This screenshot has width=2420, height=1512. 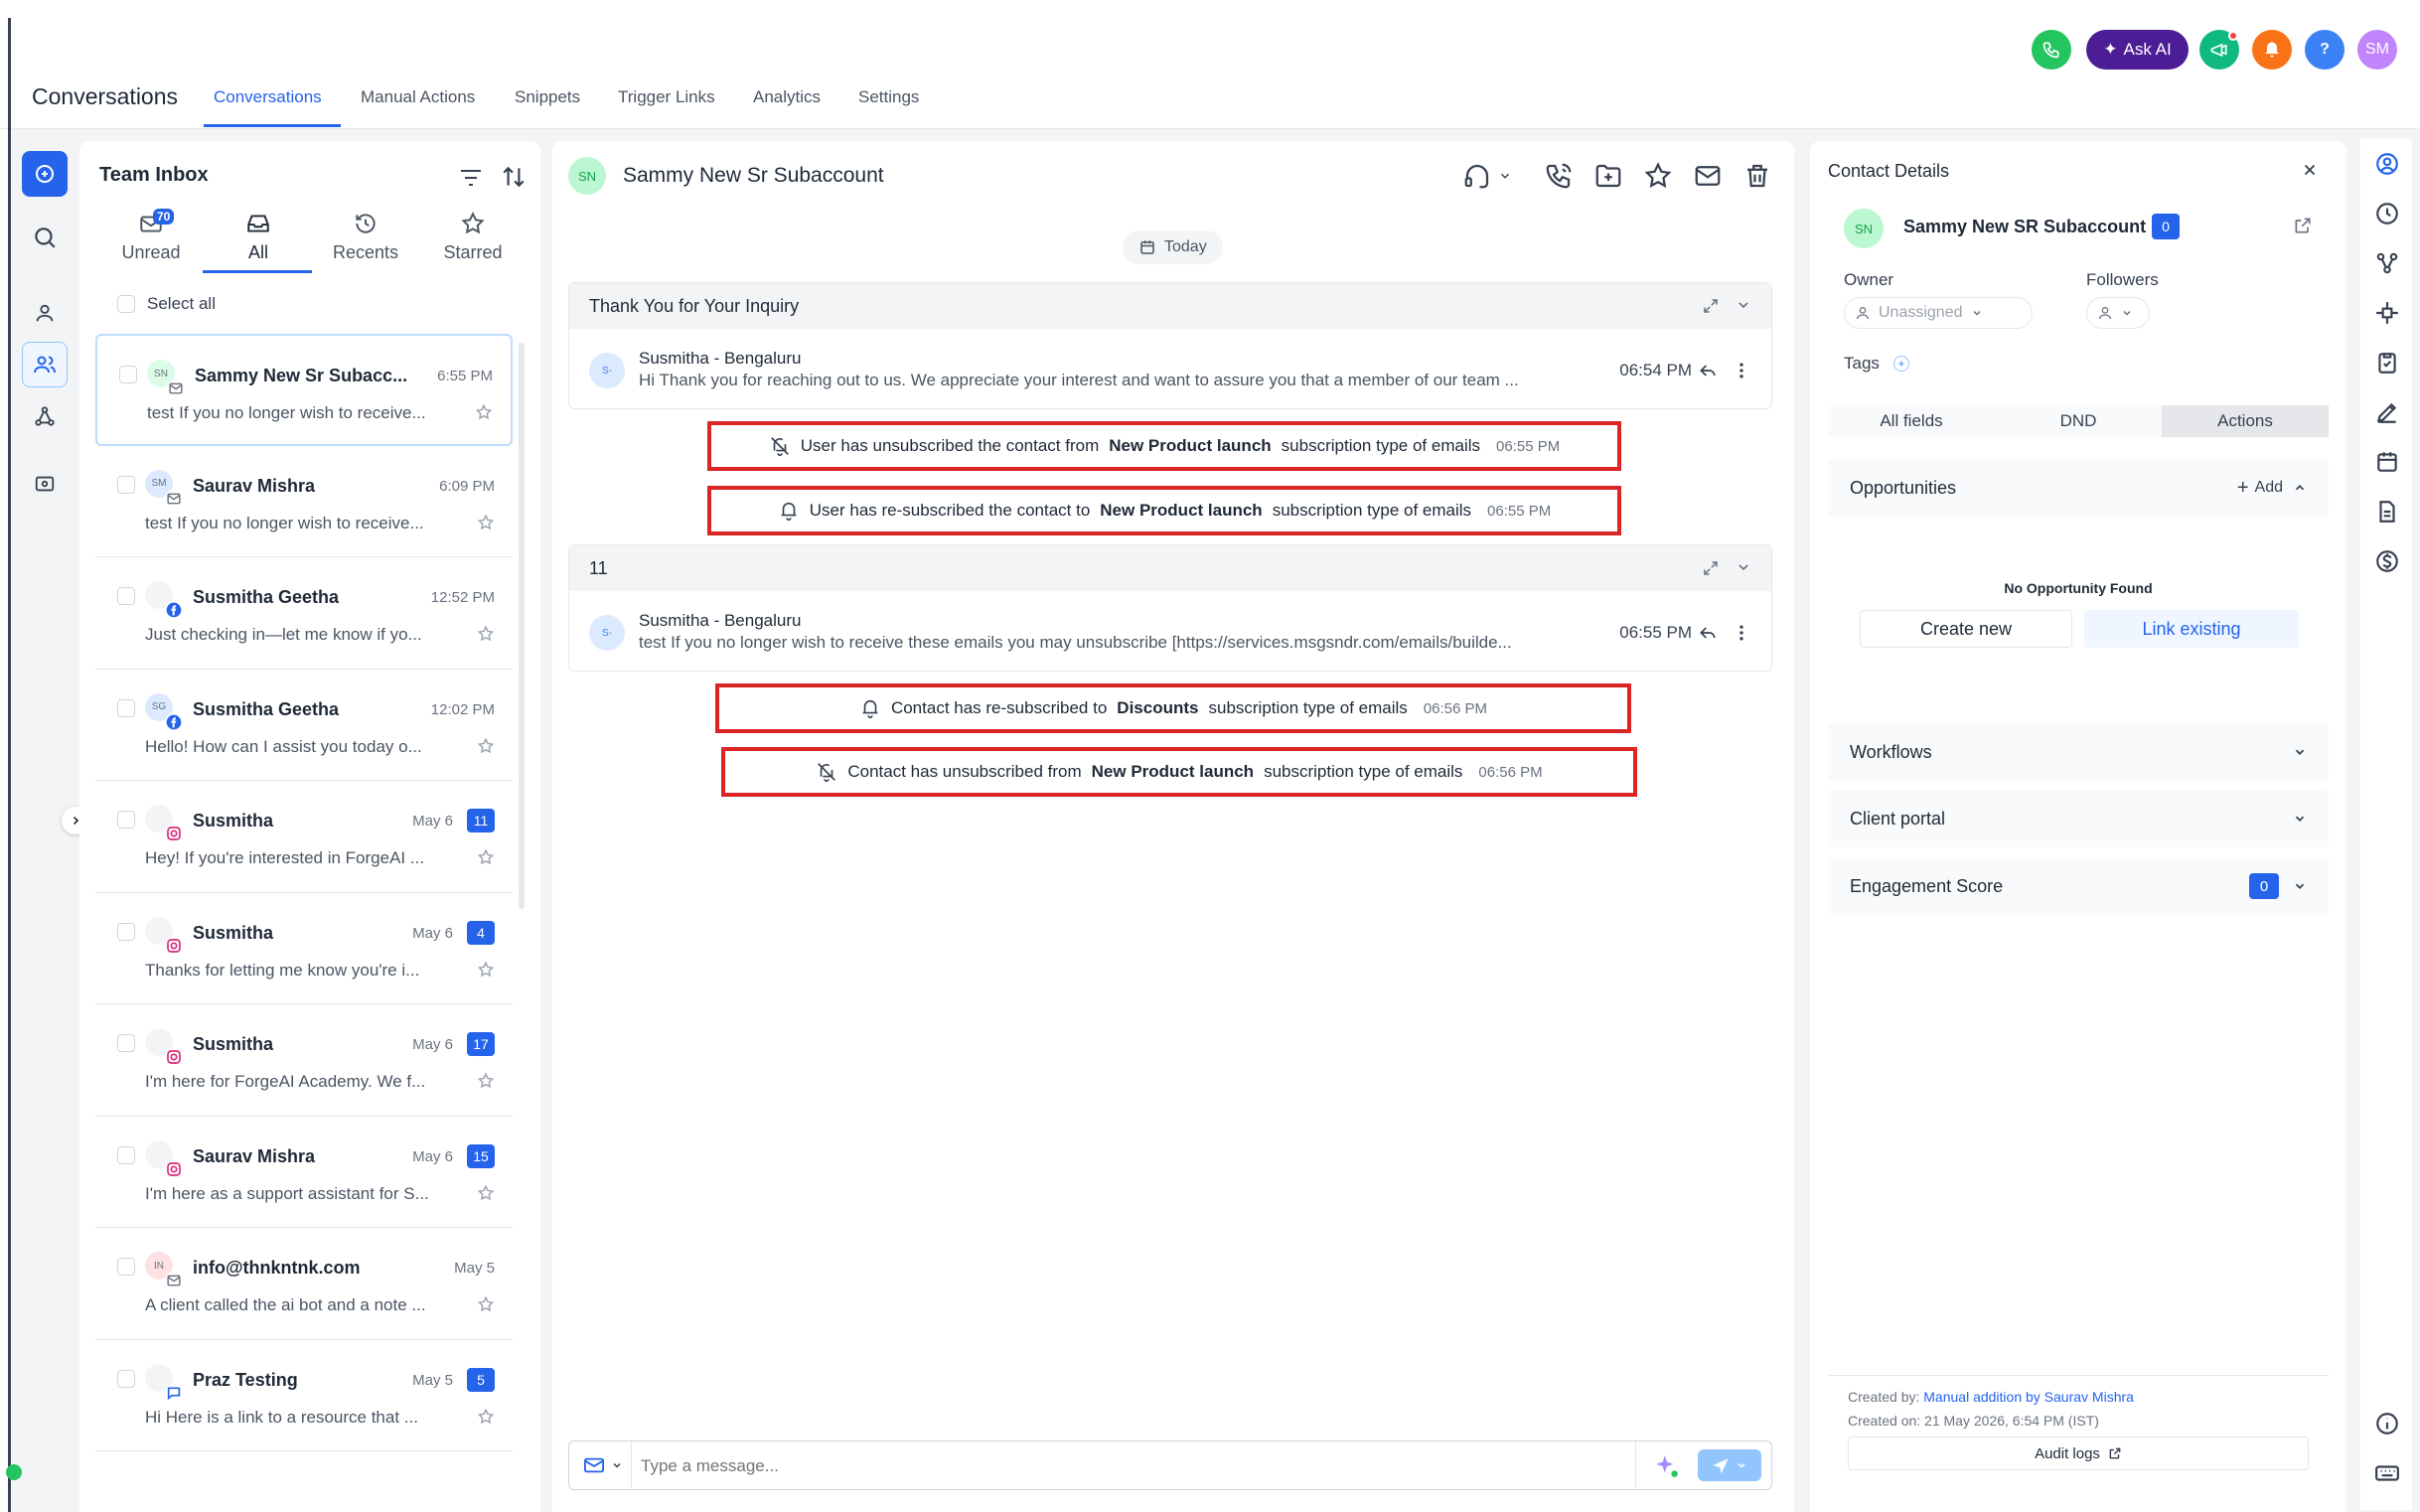 What do you see at coordinates (1757, 176) in the screenshot?
I see `delete-conversation-button` at bounding box center [1757, 176].